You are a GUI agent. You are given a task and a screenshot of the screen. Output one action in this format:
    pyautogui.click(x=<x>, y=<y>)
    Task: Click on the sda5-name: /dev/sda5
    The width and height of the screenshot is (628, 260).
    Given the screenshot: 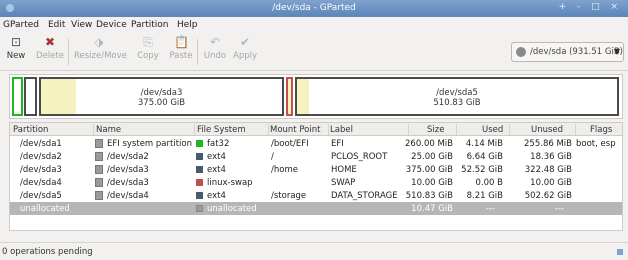 What is the action you would take?
    pyautogui.click(x=457, y=93)
    